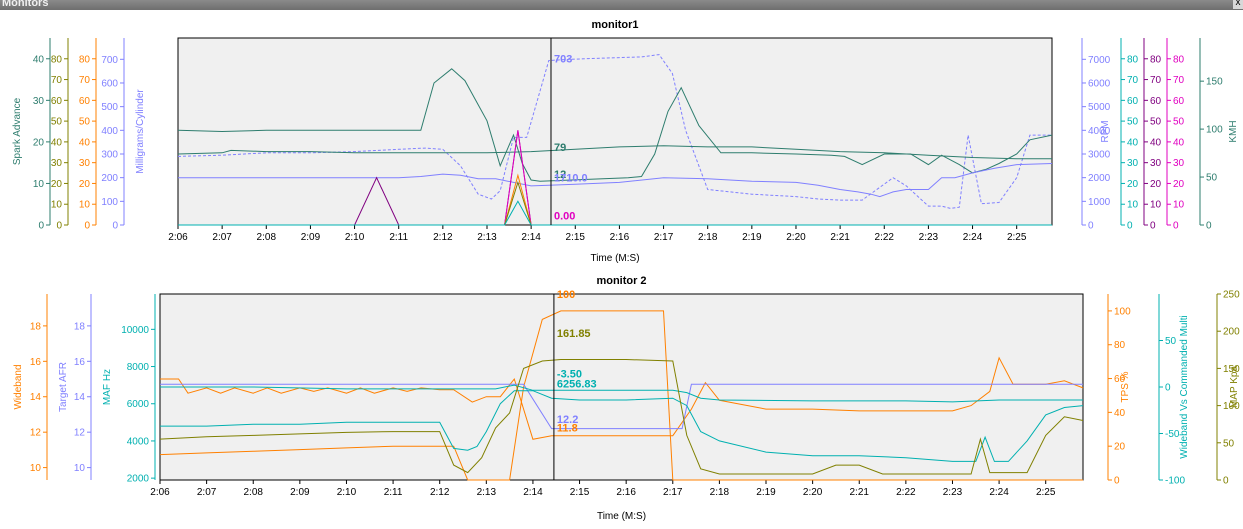  I want to click on cursor-value-label: 1710.0, so click(571, 179).